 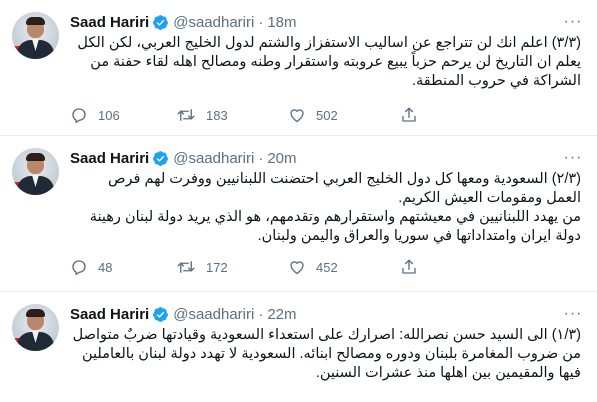 I want to click on reply-button: 48, so click(x=123, y=267).